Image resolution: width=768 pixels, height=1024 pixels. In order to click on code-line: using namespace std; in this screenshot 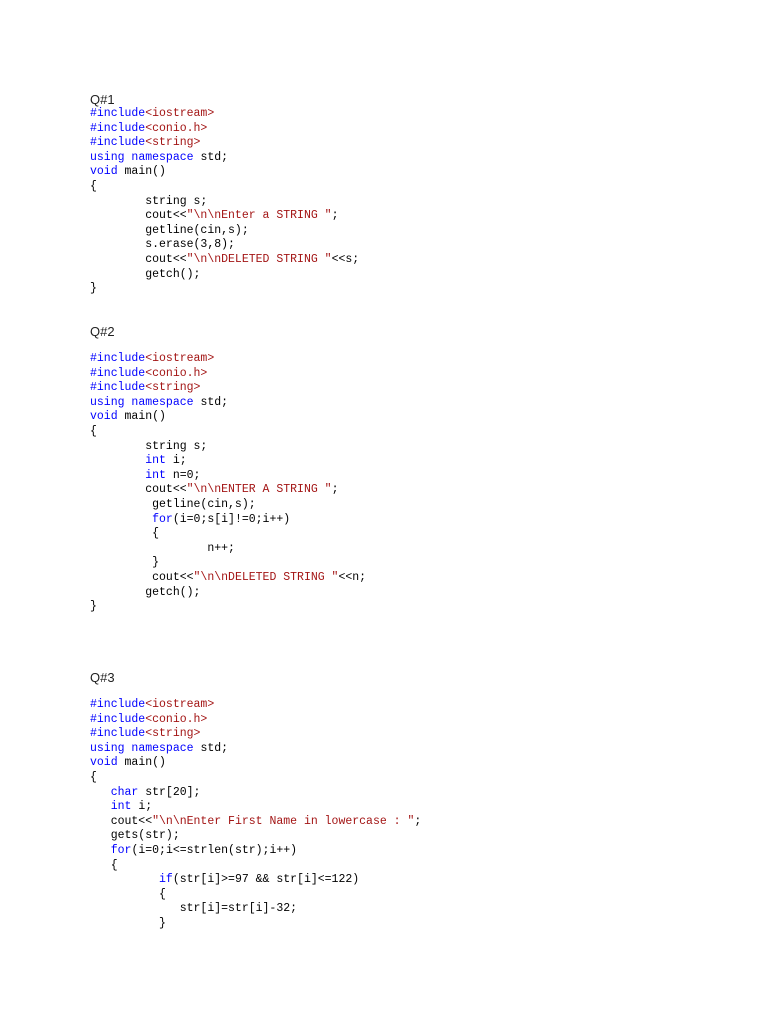, I will do `click(228, 403)`.